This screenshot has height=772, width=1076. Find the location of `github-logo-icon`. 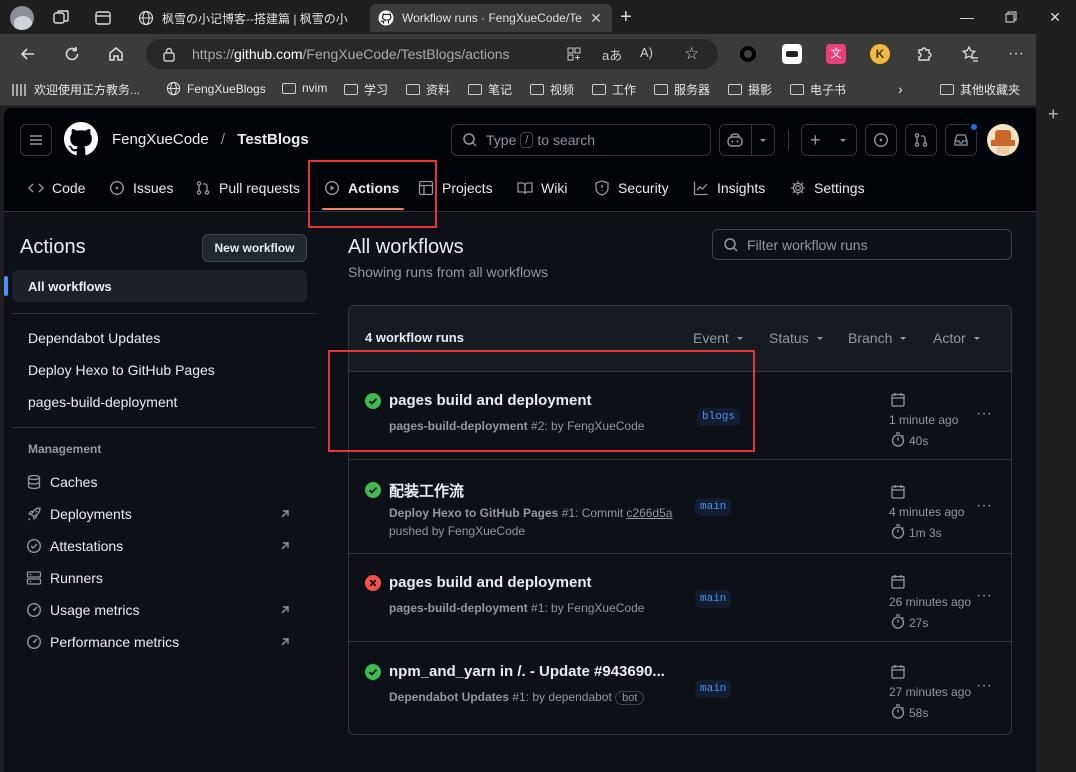

github-logo-icon is located at coordinates (81, 139).